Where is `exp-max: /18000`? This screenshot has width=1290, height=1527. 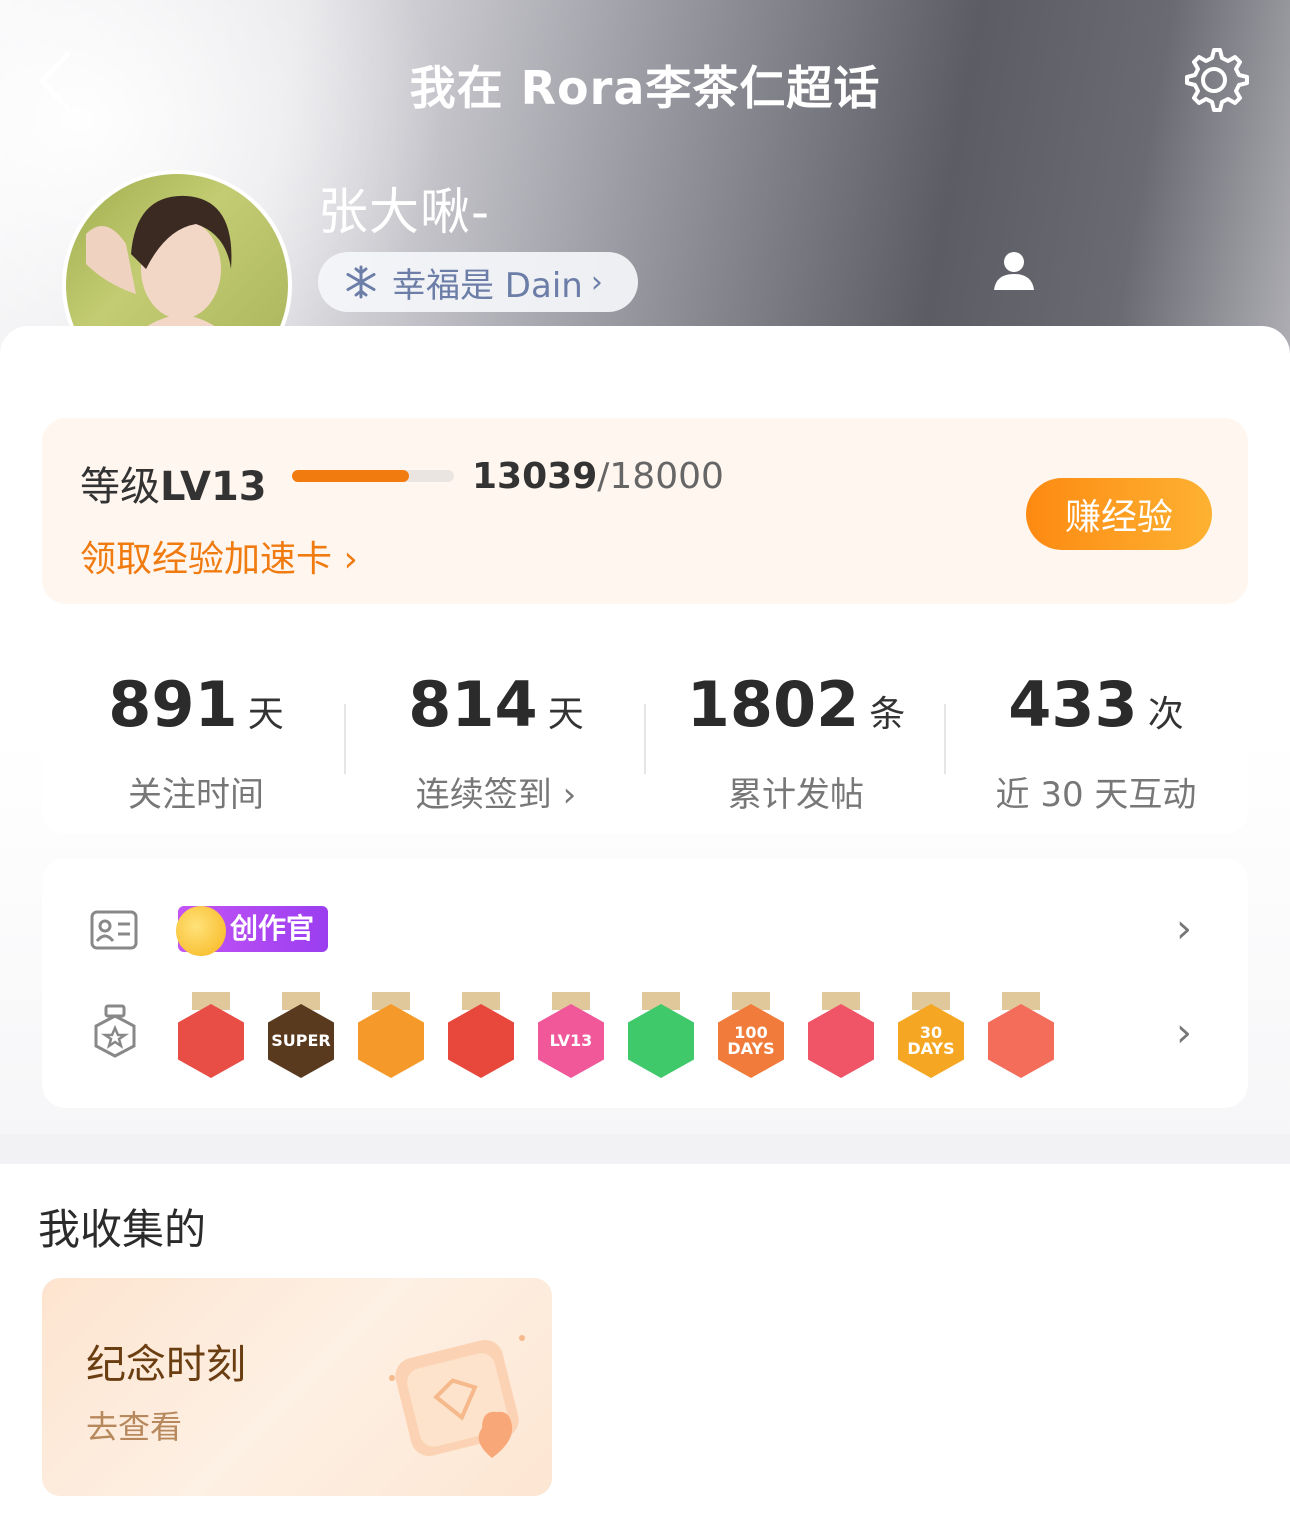 exp-max: /18000 is located at coordinates (660, 476).